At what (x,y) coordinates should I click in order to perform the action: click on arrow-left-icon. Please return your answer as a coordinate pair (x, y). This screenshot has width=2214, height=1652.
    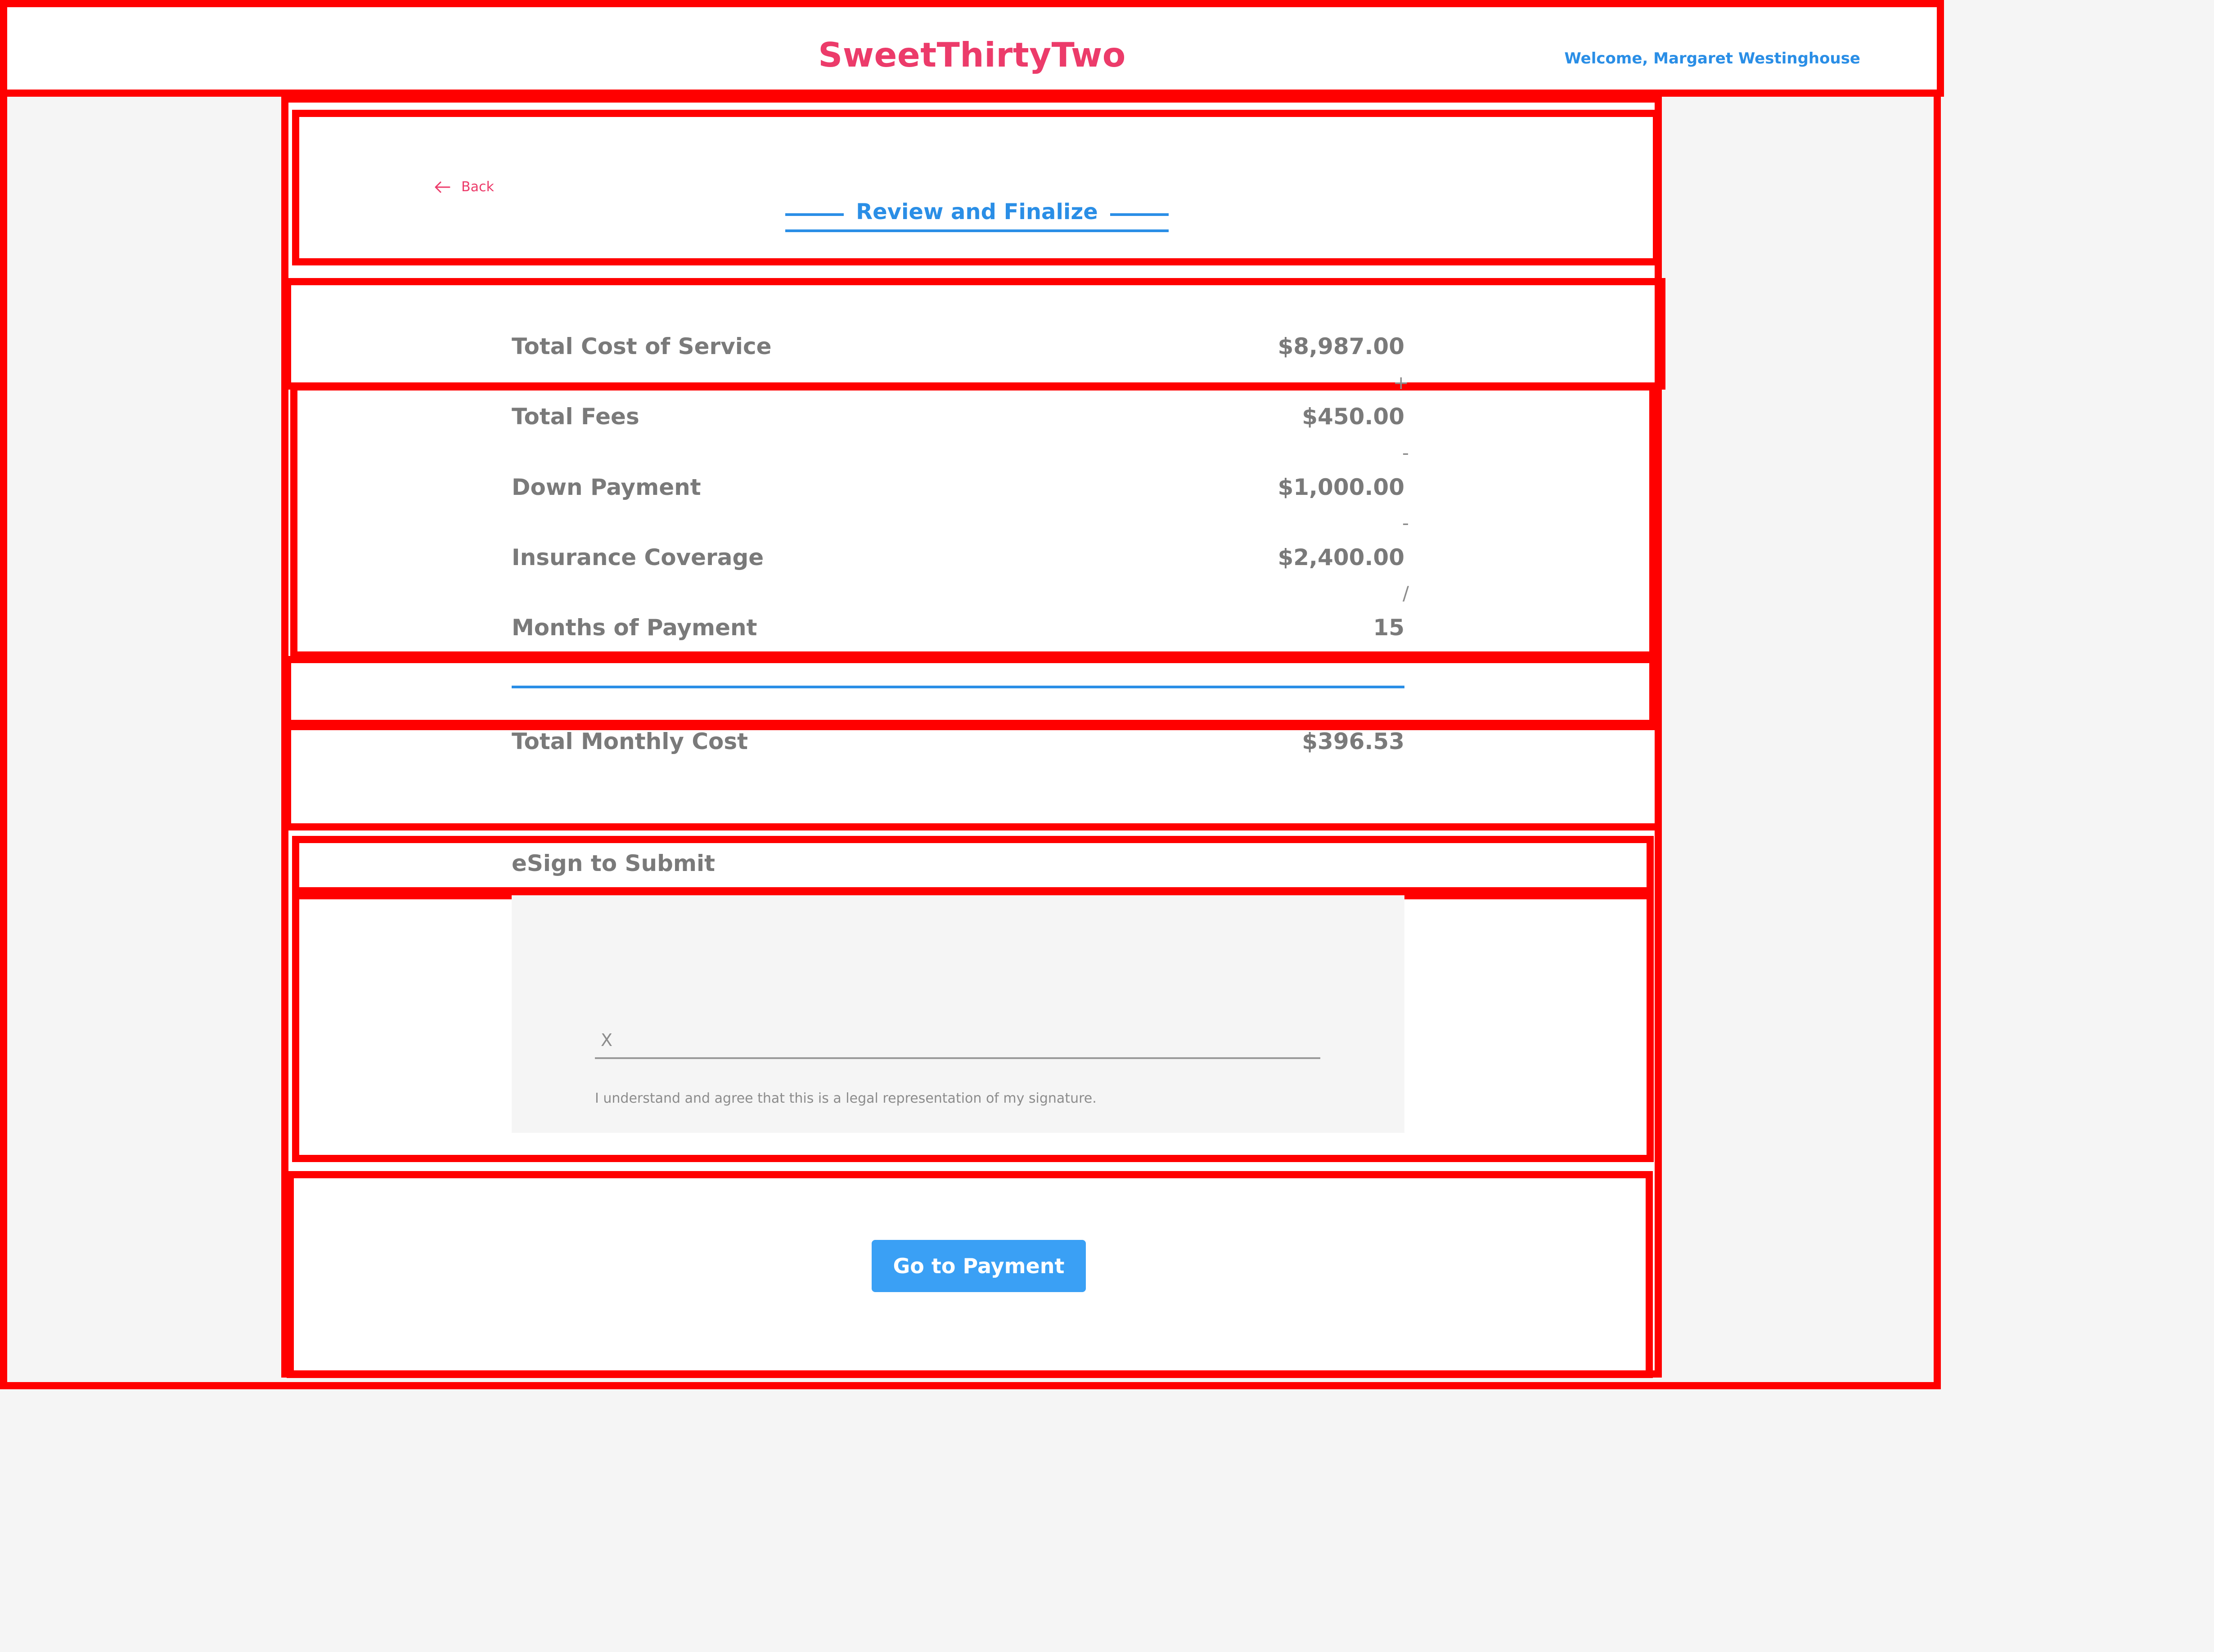
    Looking at the image, I should click on (442, 187).